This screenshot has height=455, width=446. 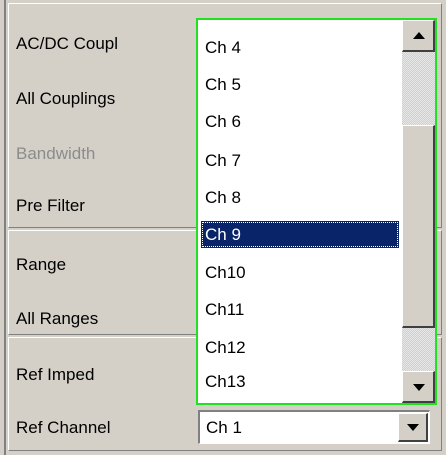 What do you see at coordinates (300, 121) in the screenshot?
I see `list-item-ch6: Ch 6` at bounding box center [300, 121].